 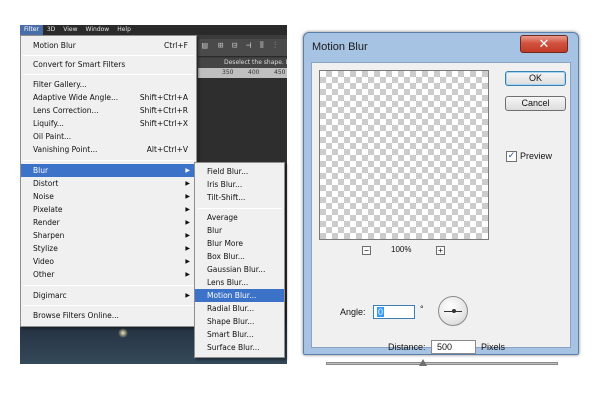 I want to click on zoom-out-button: −, so click(x=366, y=250).